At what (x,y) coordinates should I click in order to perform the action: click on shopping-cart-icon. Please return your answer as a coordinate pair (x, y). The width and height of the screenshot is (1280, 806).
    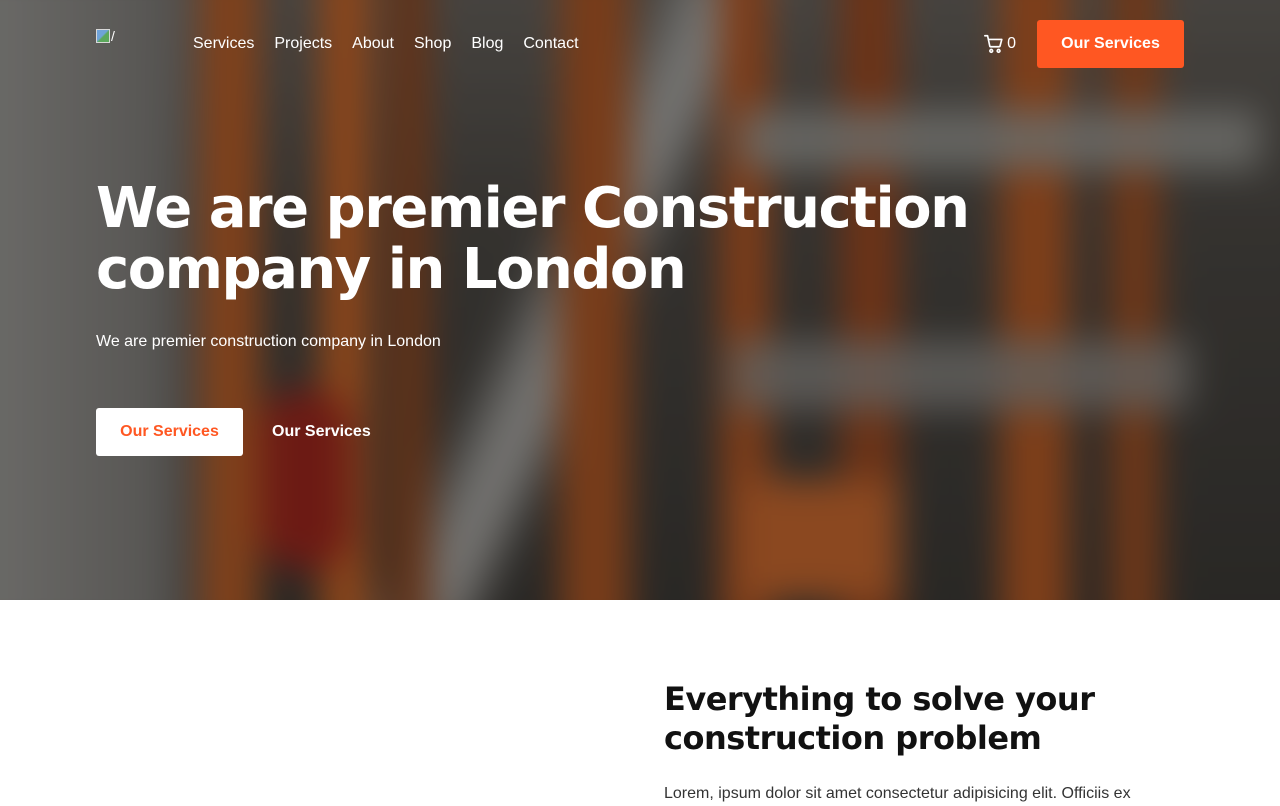
    Looking at the image, I should click on (993, 44).